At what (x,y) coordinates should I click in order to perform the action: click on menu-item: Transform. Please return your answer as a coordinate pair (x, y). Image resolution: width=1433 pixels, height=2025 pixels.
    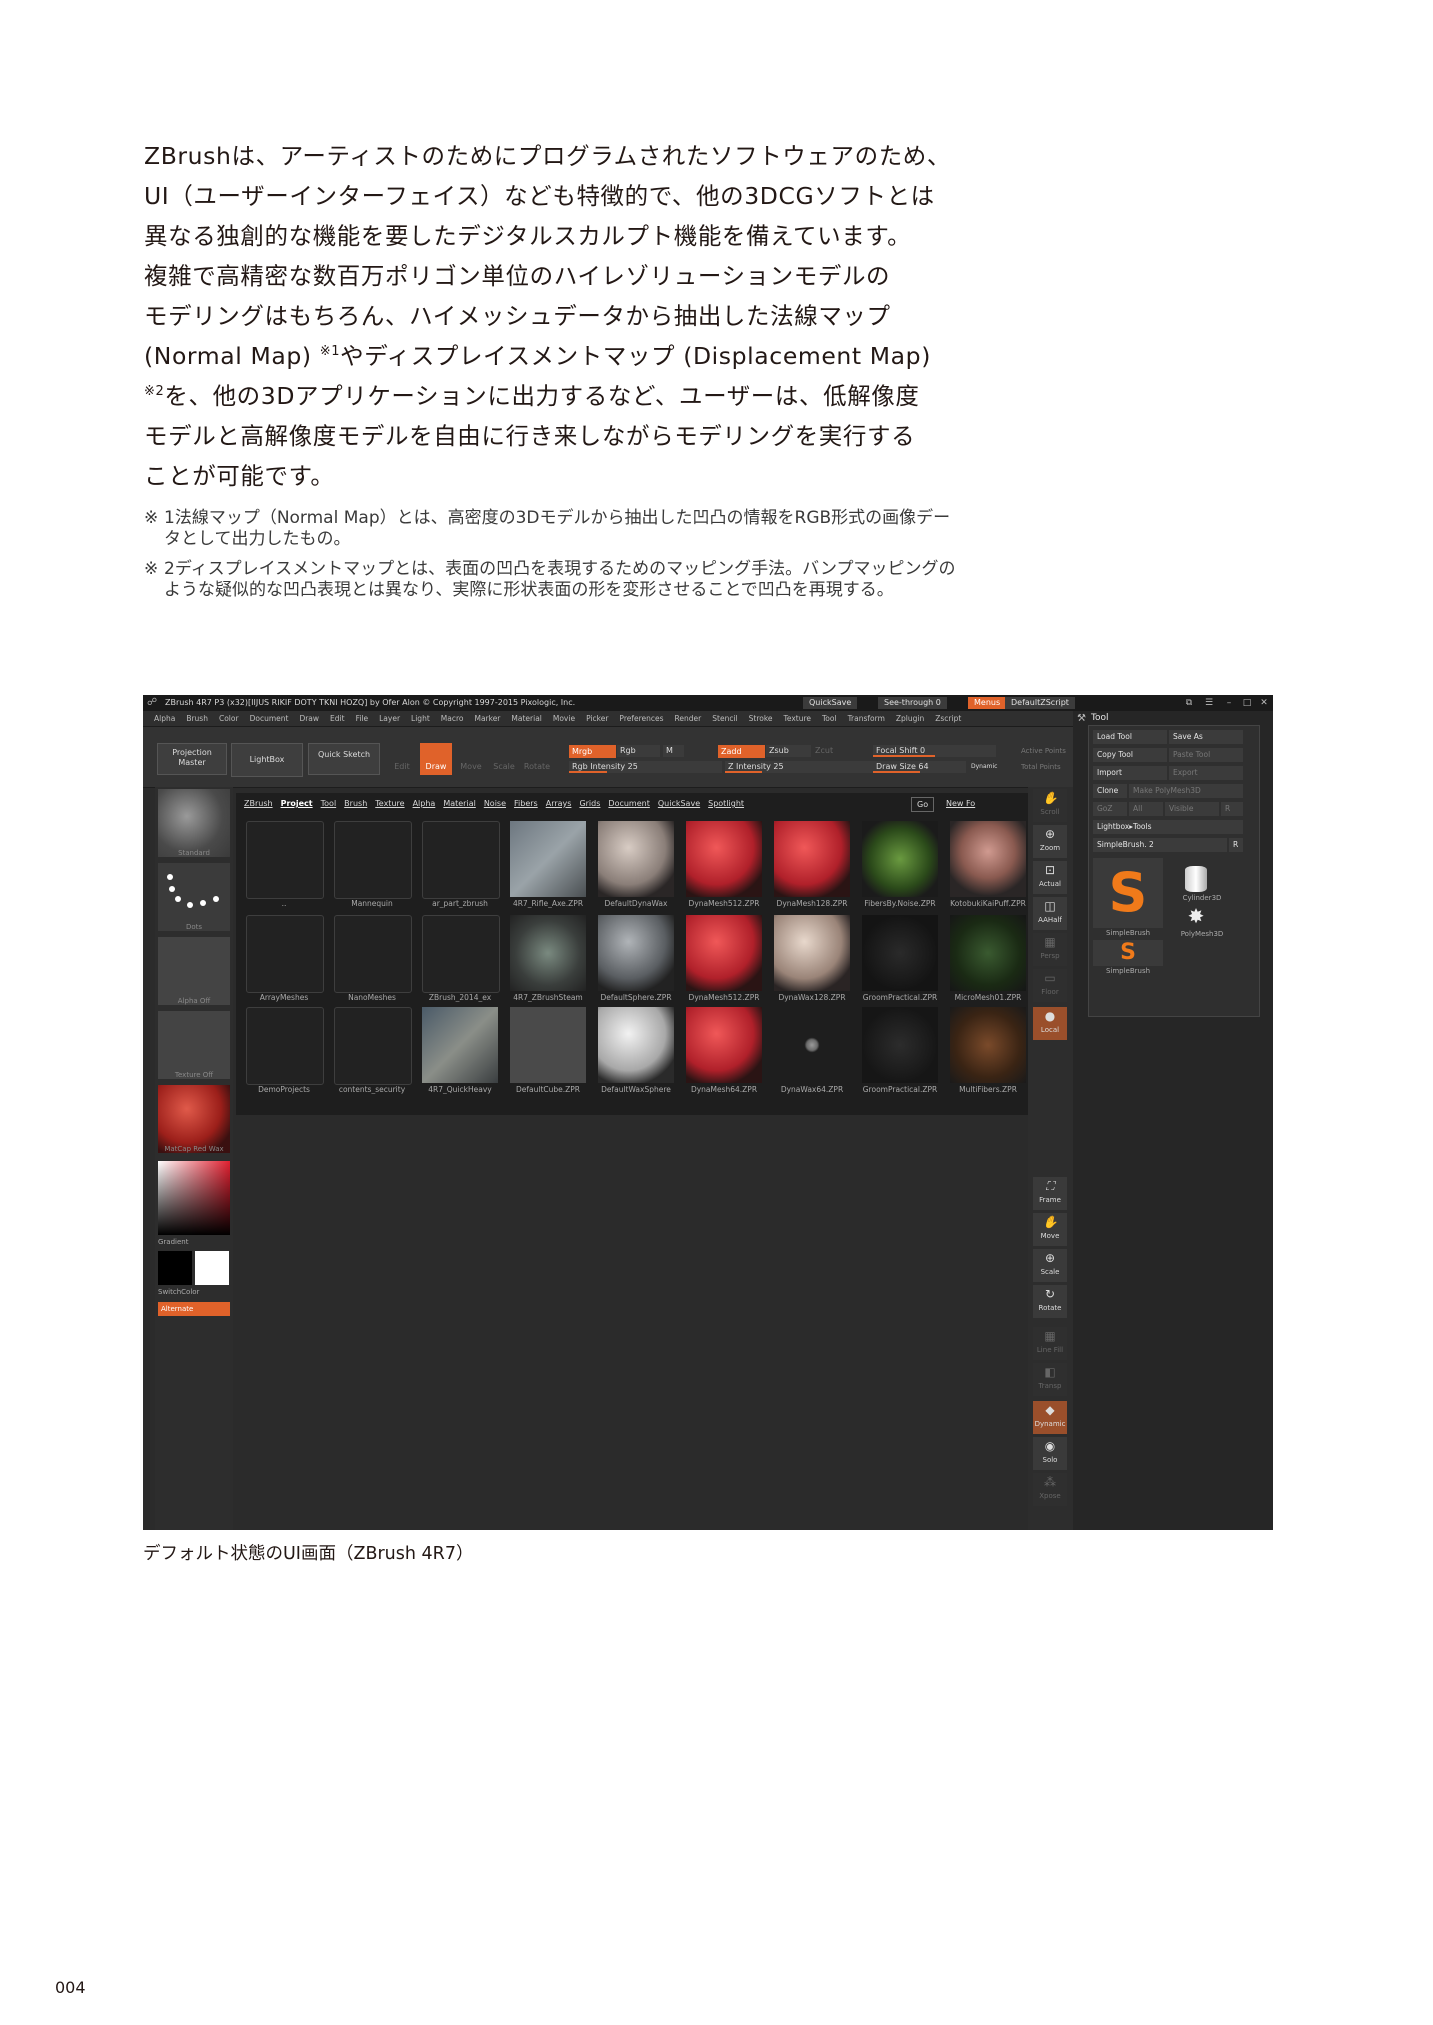
    Looking at the image, I should click on (866, 718).